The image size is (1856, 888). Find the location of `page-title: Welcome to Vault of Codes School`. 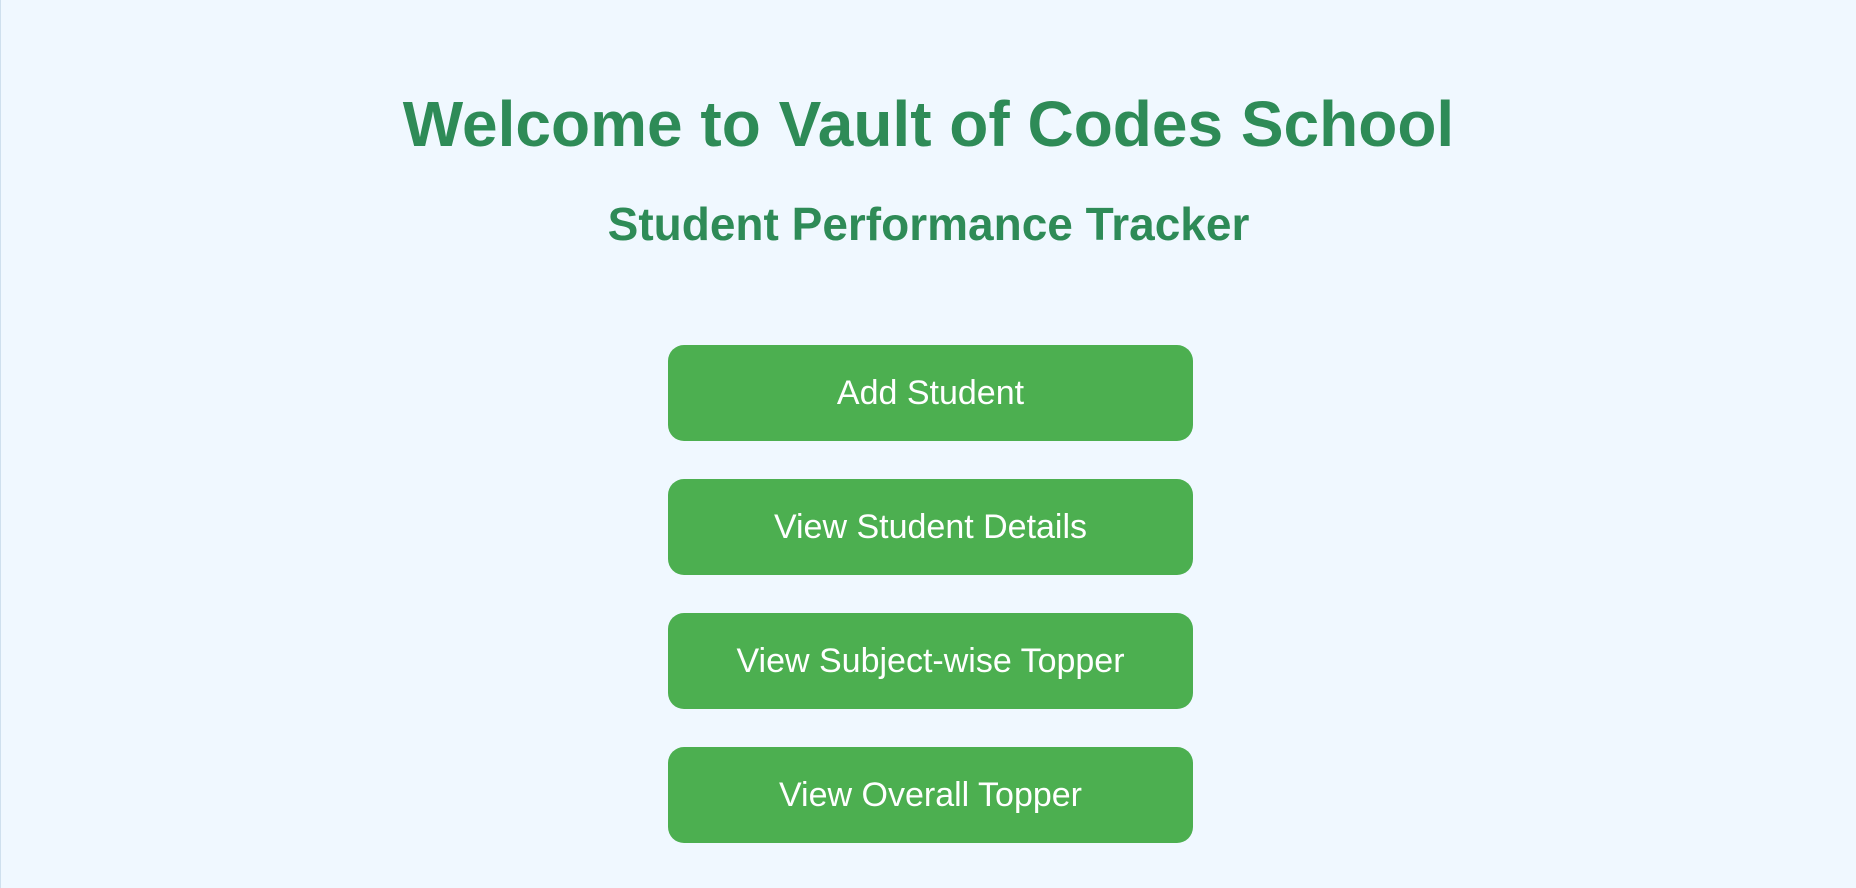

page-title: Welcome to Vault of Codes School is located at coordinates (928, 124).